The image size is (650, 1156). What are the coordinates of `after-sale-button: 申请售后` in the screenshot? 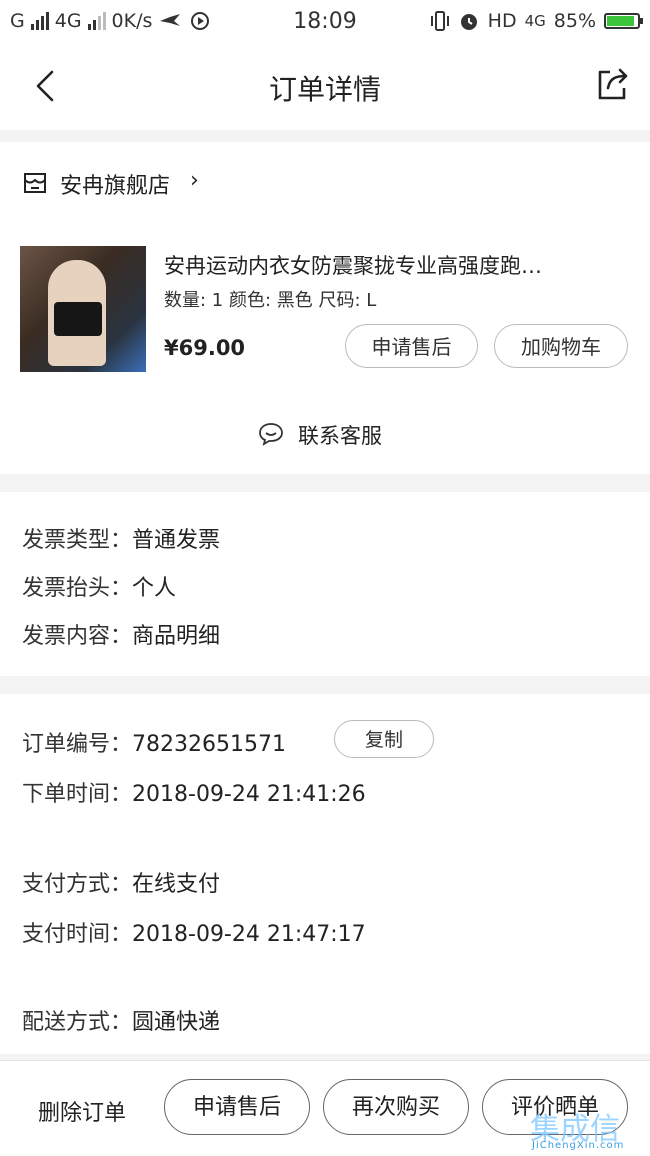 It's located at (411, 346).